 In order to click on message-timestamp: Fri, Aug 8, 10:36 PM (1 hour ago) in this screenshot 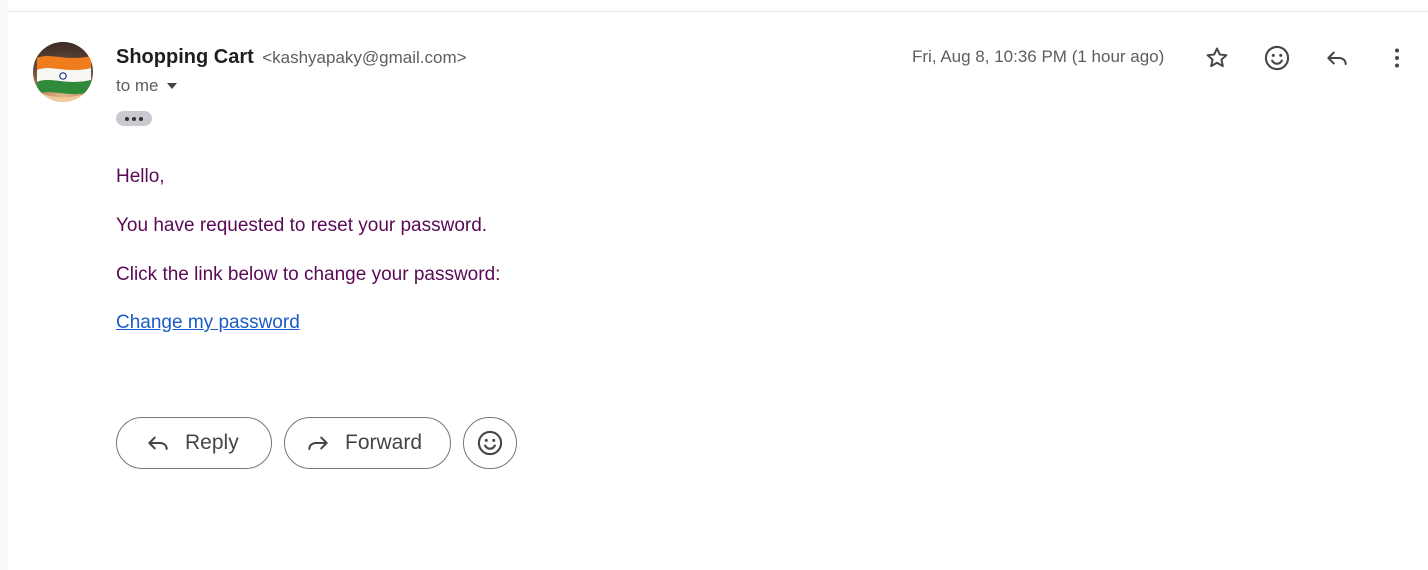, I will do `click(1038, 56)`.